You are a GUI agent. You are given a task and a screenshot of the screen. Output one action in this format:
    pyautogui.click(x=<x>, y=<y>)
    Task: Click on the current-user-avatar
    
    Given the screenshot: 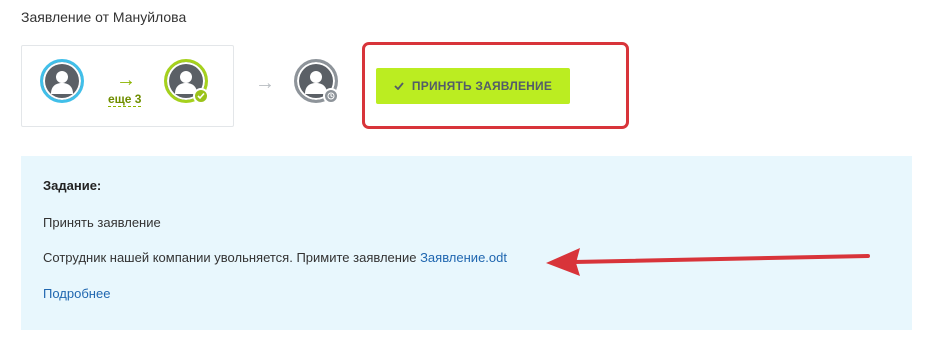 What is the action you would take?
    pyautogui.click(x=316, y=81)
    